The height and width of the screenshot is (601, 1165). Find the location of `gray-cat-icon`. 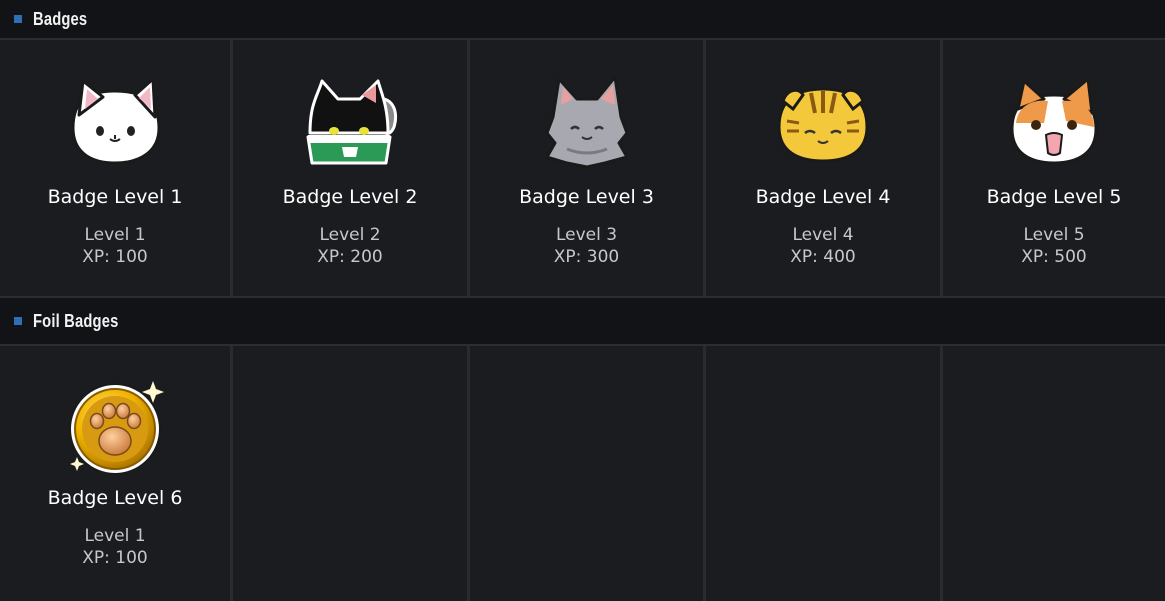

gray-cat-icon is located at coordinates (587, 123).